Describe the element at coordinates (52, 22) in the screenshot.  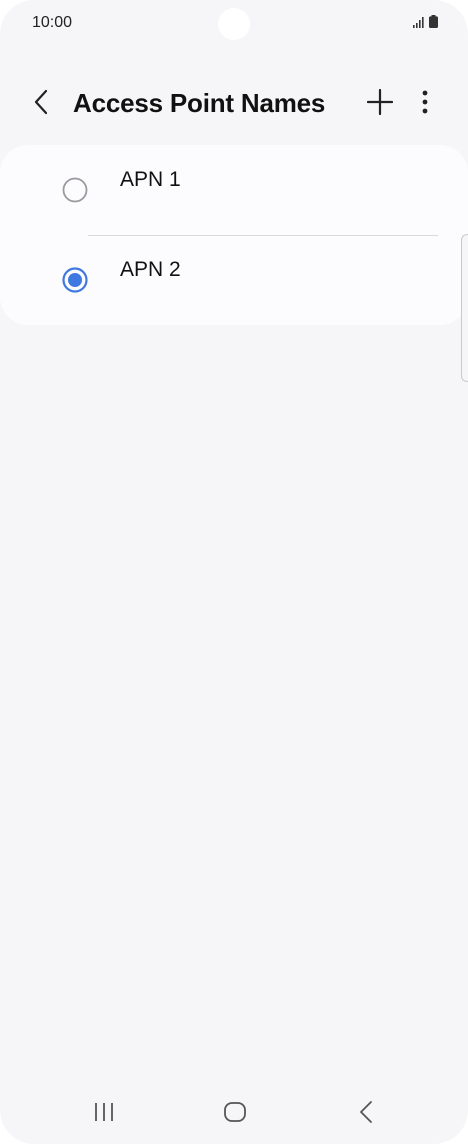
I see `status-time: 10:00` at that location.